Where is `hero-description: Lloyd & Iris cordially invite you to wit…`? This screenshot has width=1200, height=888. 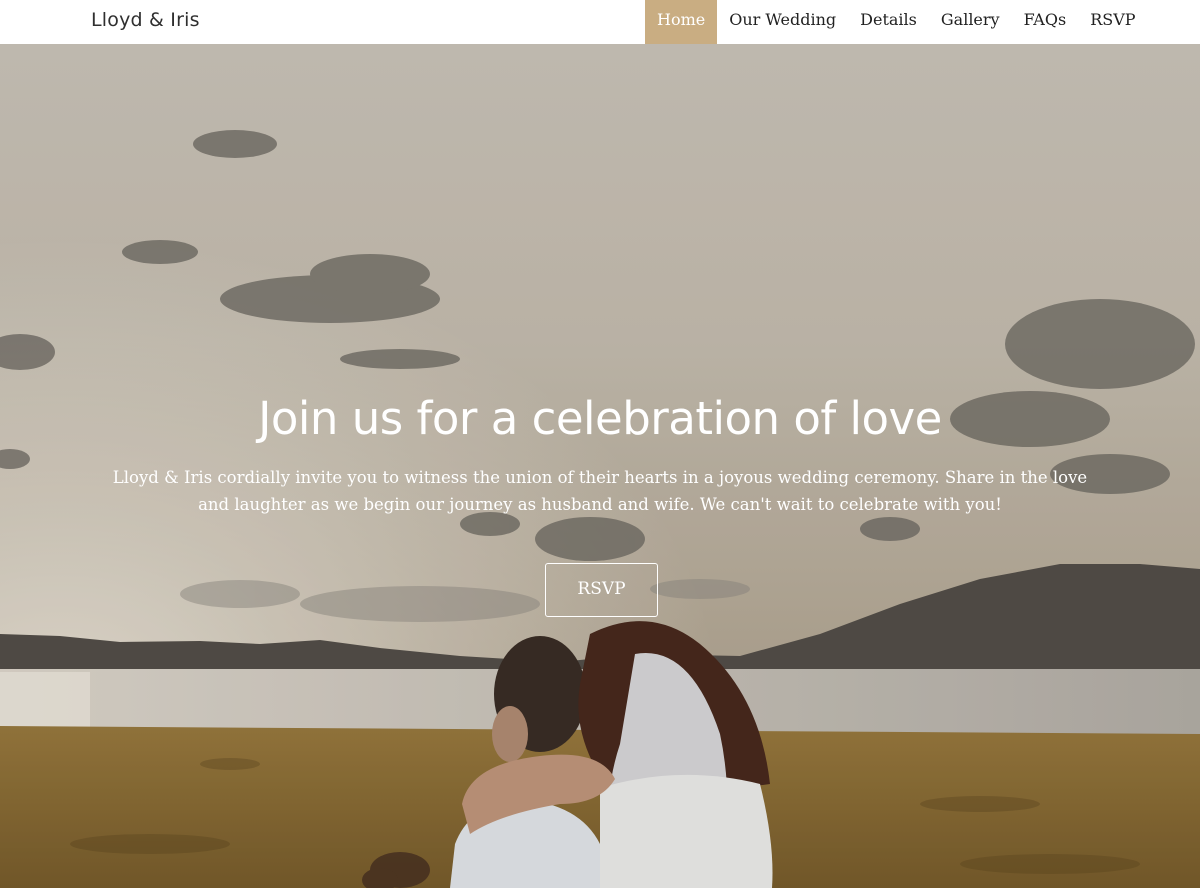
hero-description: Lloyd & Iris cordially invite you to wit… is located at coordinates (600, 491).